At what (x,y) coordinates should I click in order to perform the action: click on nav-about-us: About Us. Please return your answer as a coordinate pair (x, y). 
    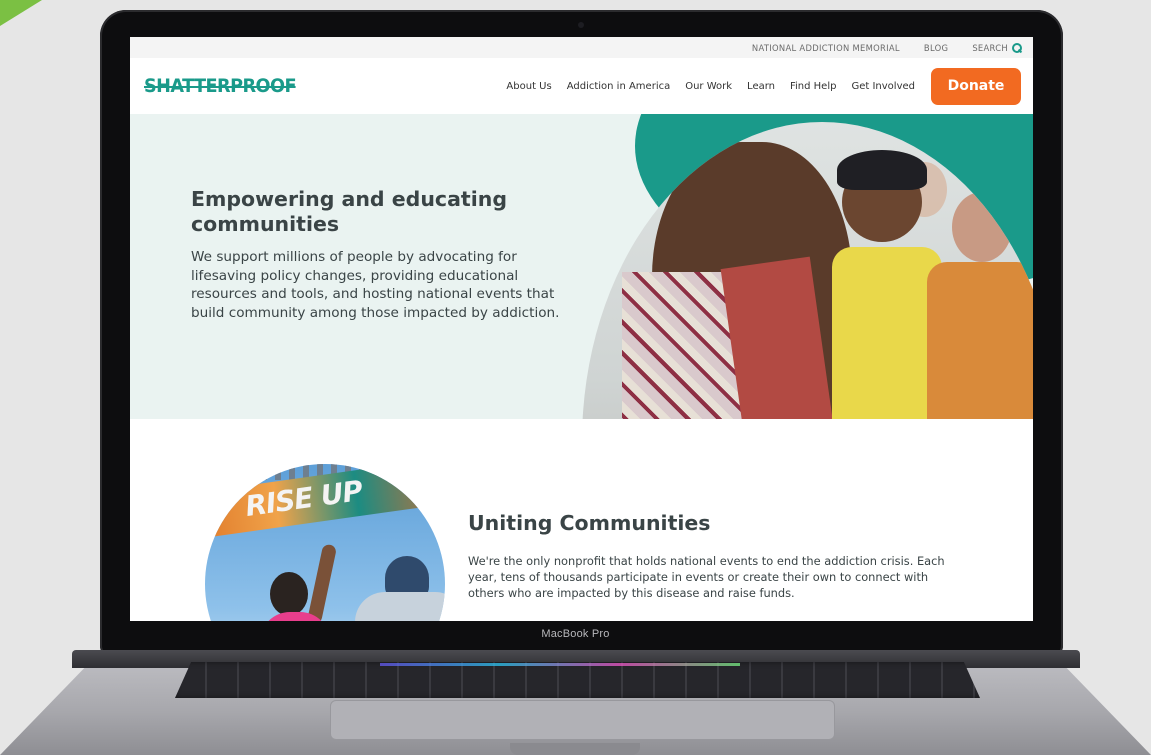
    Looking at the image, I should click on (528, 86).